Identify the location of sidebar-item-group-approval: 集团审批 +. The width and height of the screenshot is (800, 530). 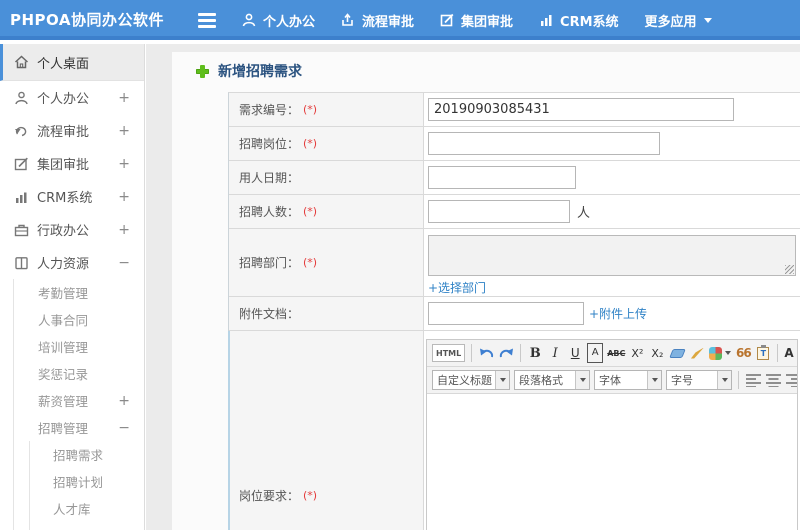
(72, 163).